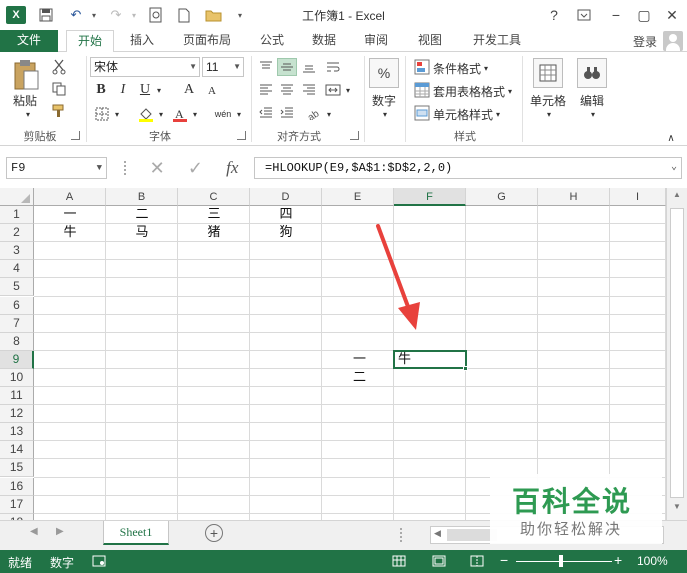  What do you see at coordinates (574, 197) in the screenshot?
I see `column-header-h: H` at bounding box center [574, 197].